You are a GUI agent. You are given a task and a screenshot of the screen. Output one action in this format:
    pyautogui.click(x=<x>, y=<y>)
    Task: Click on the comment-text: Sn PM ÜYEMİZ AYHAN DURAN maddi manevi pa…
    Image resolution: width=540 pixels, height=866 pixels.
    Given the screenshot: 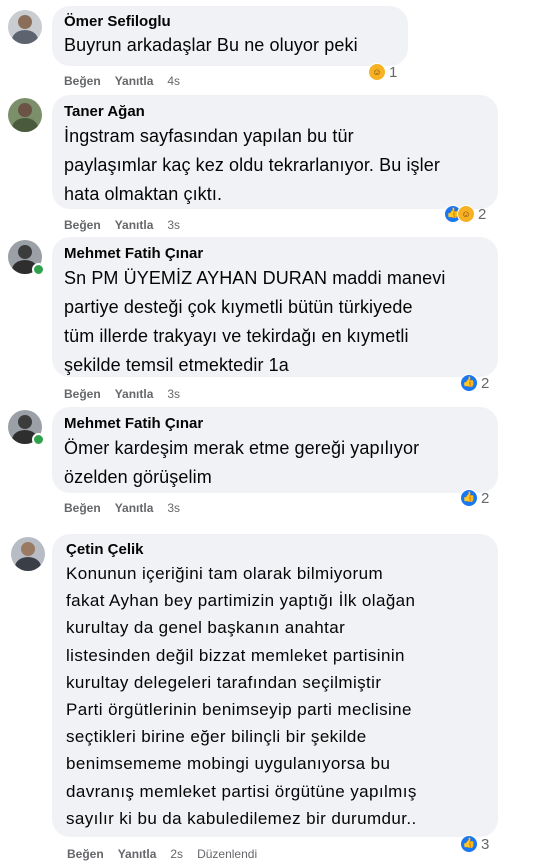 What is the action you would take?
    pyautogui.click(x=255, y=321)
    